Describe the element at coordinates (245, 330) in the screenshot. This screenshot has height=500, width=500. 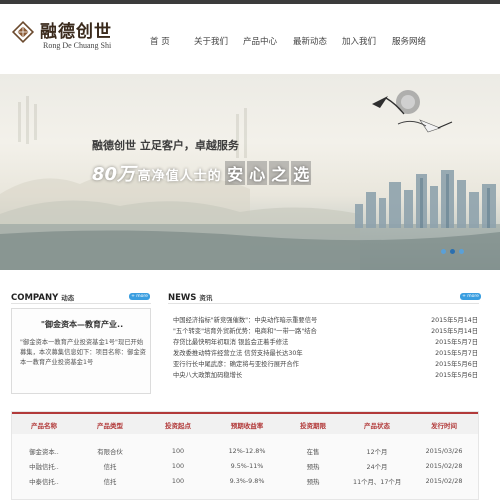
I see `news-item-title: "五个转变"培育外贸新优势：电商和"一带一路"结合` at that location.